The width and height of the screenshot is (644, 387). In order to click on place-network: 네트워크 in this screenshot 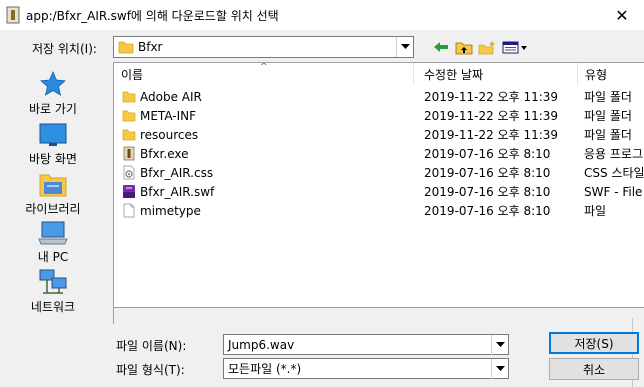, I will do `click(53, 291)`.